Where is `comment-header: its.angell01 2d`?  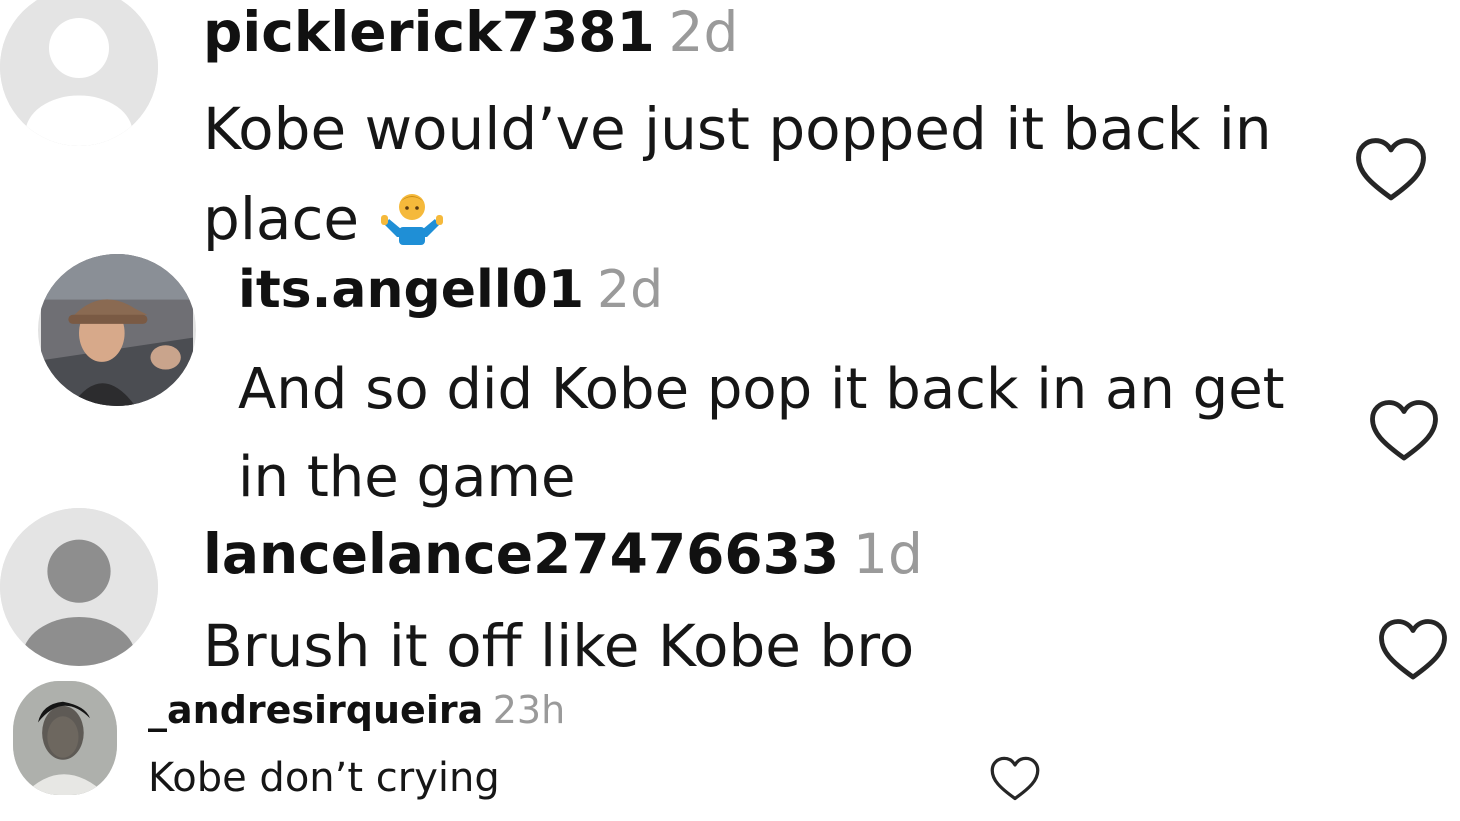 comment-header: its.angell01 2d is located at coordinates (450, 290).